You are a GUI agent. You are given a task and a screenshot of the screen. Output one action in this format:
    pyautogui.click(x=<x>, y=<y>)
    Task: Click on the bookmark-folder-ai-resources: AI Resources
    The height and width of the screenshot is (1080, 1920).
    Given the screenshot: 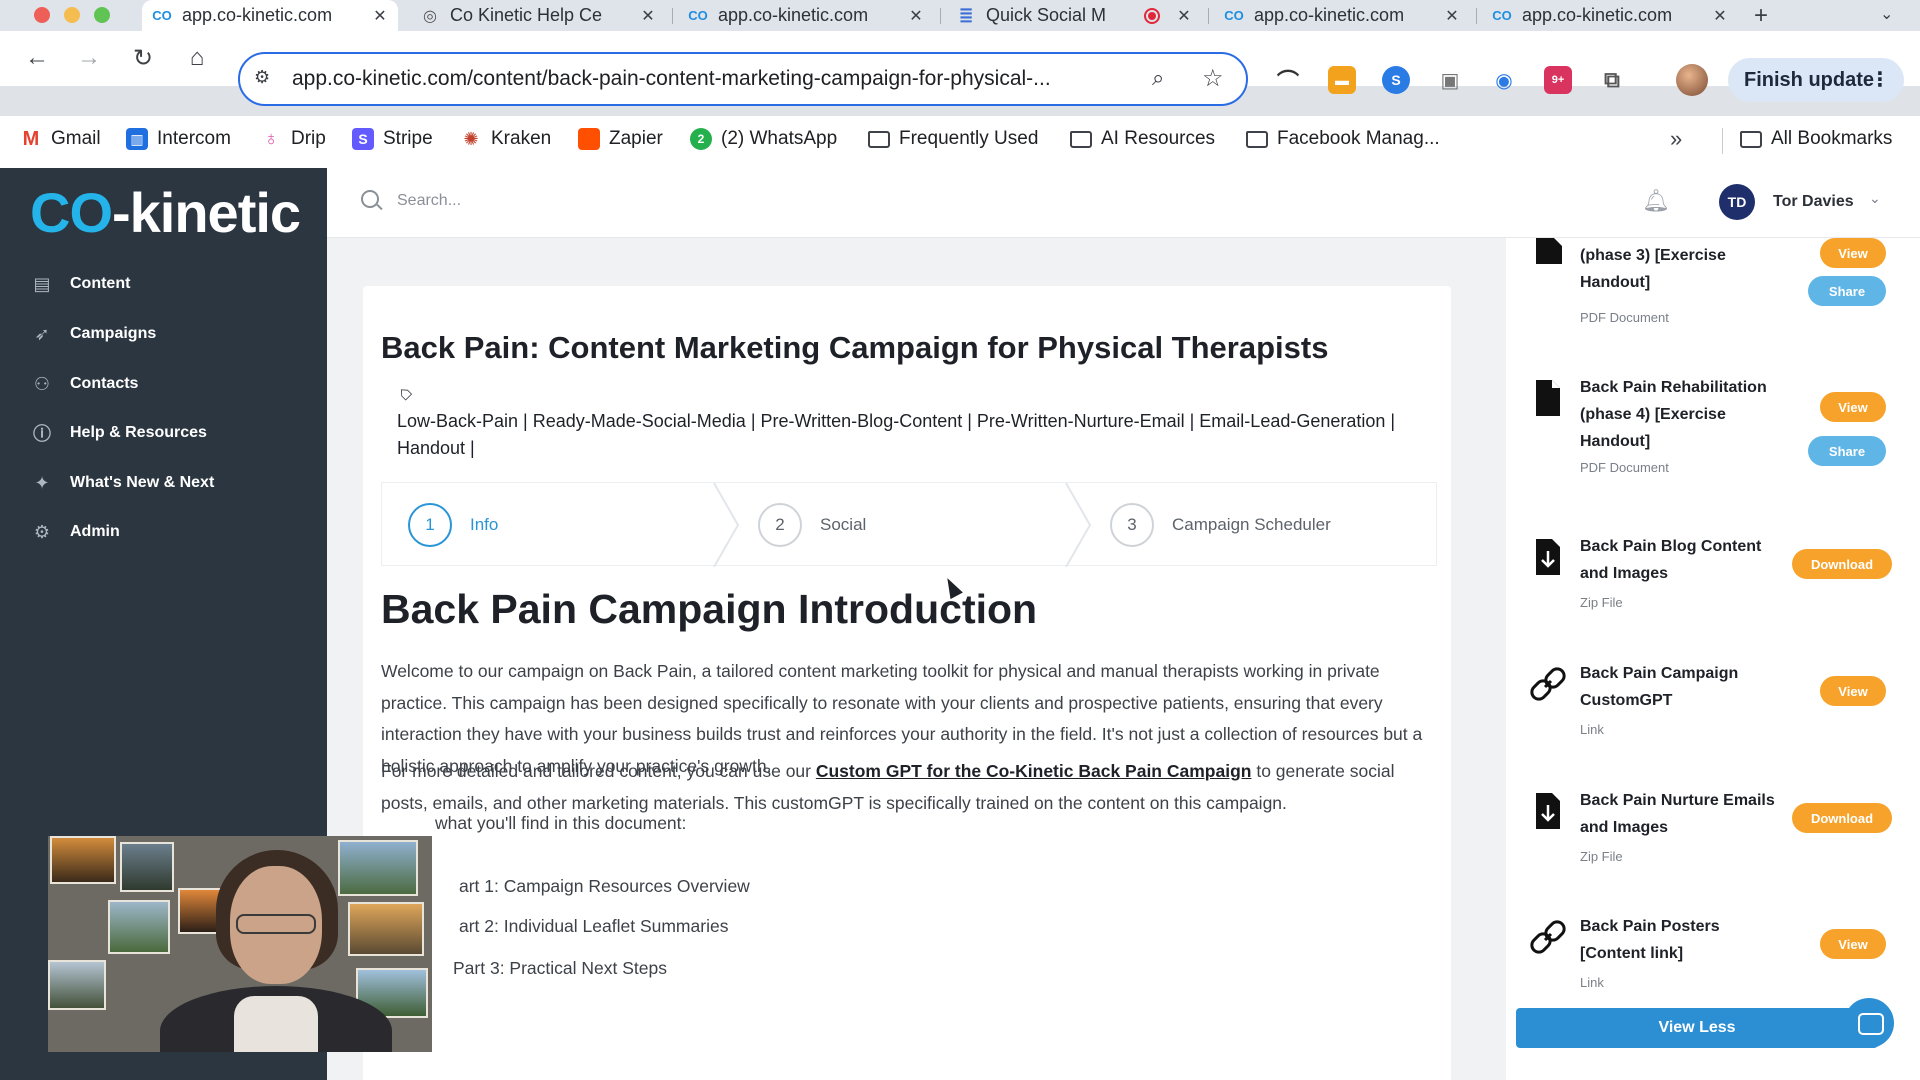 What is the action you would take?
    pyautogui.click(x=1142, y=139)
    